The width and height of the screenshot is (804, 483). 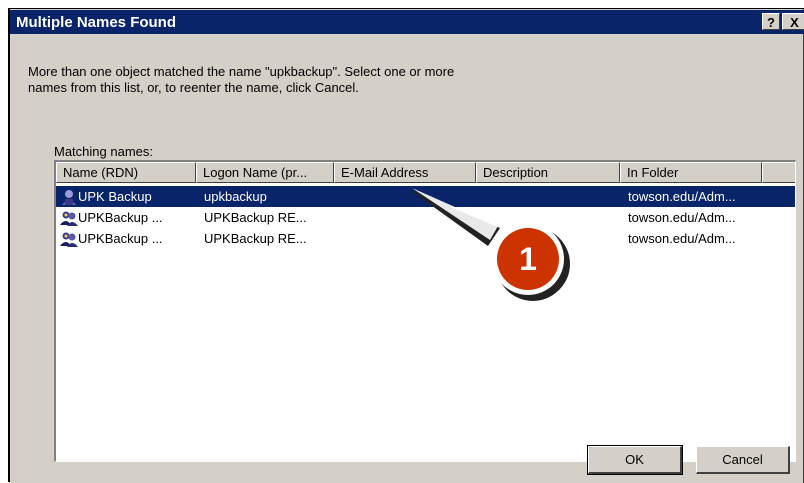 I want to click on callout-number: 1, so click(x=528, y=259).